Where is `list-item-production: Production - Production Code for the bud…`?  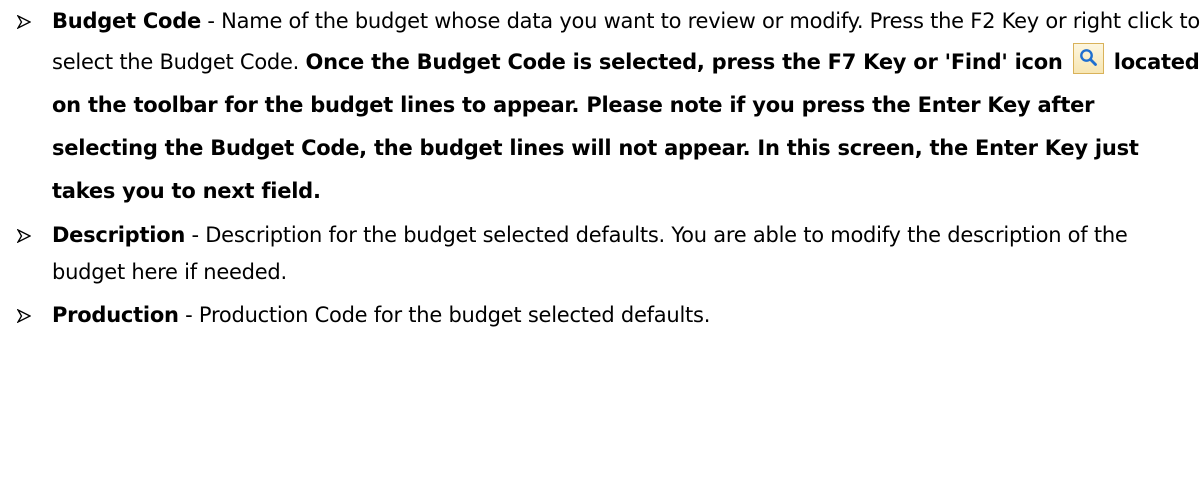
list-item-production: Production - Production Code for the bud… is located at coordinates (602, 316).